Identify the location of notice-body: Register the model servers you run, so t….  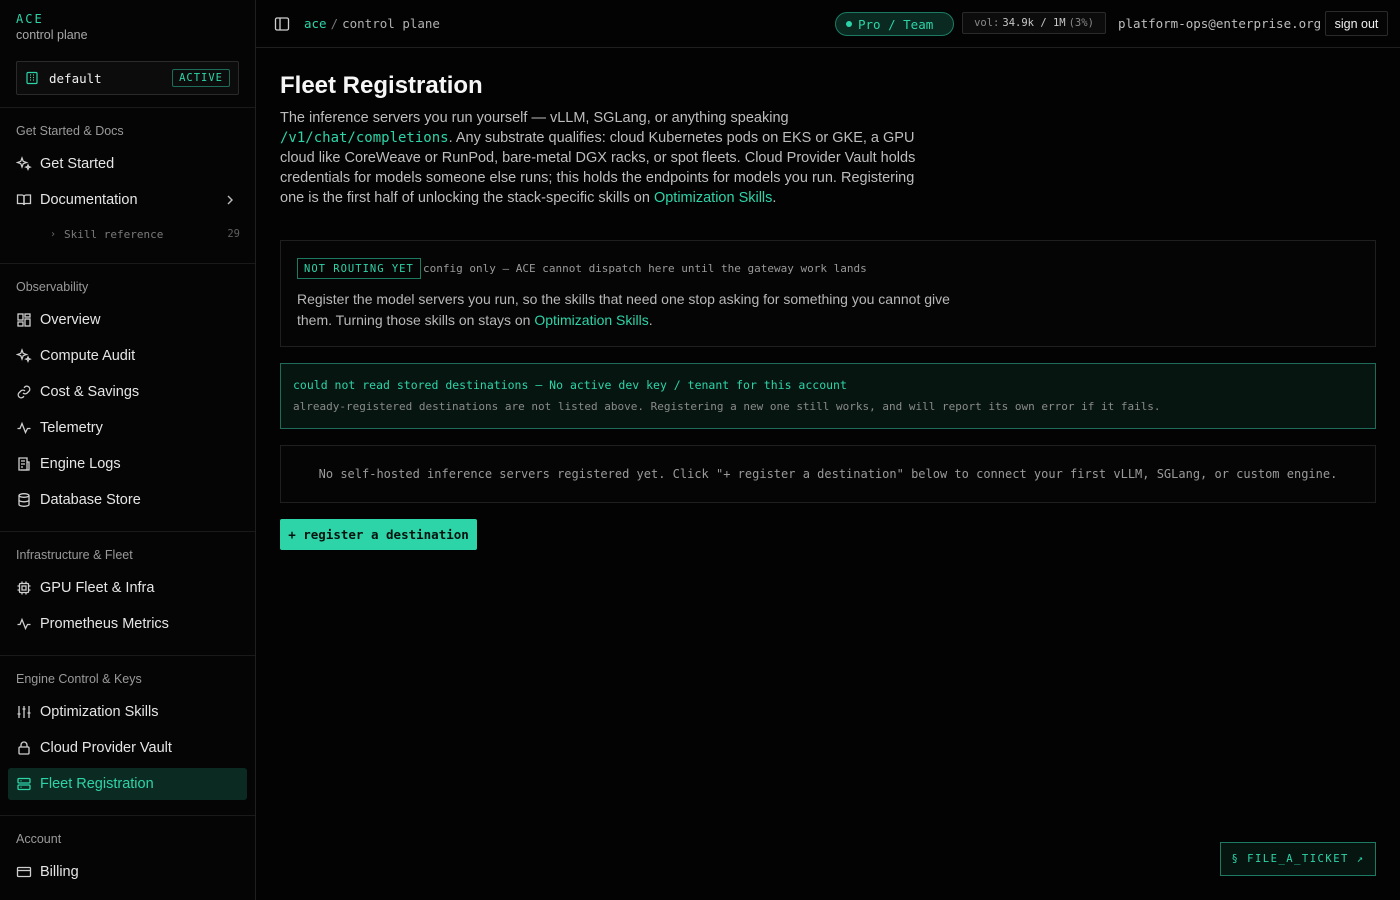
(627, 310).